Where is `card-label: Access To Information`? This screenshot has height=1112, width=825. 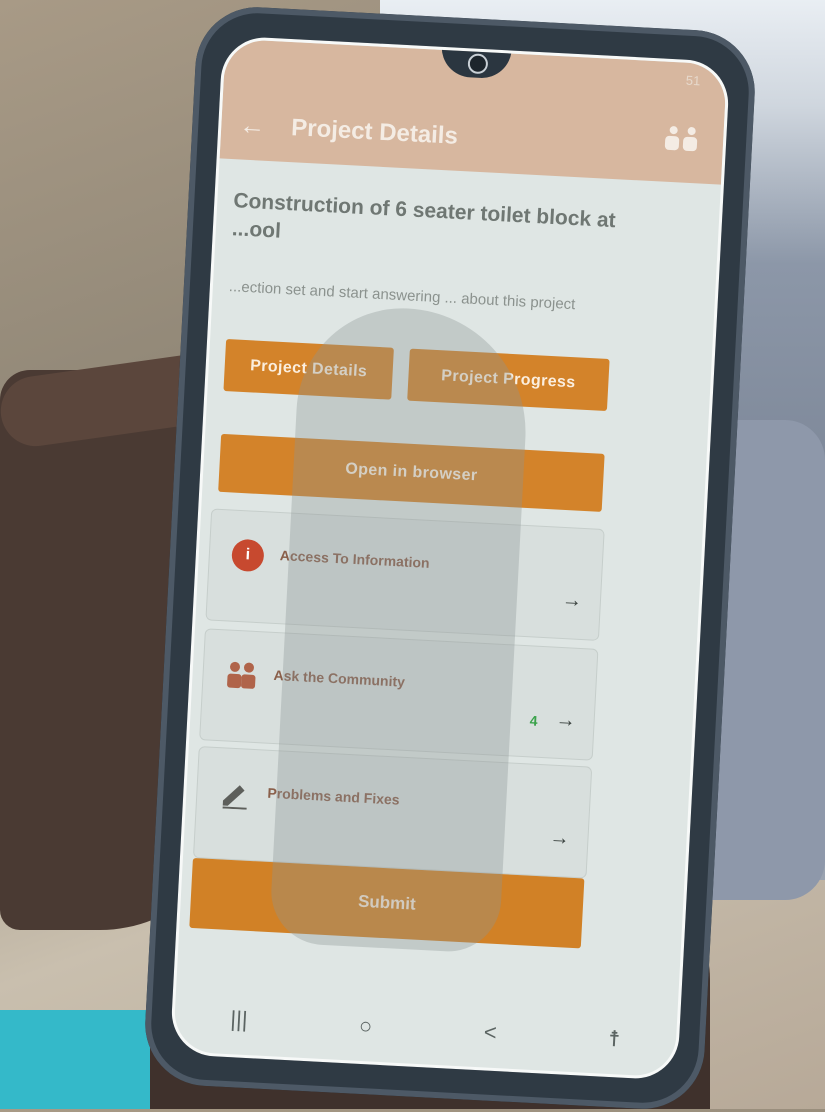 card-label: Access To Information is located at coordinates (355, 559).